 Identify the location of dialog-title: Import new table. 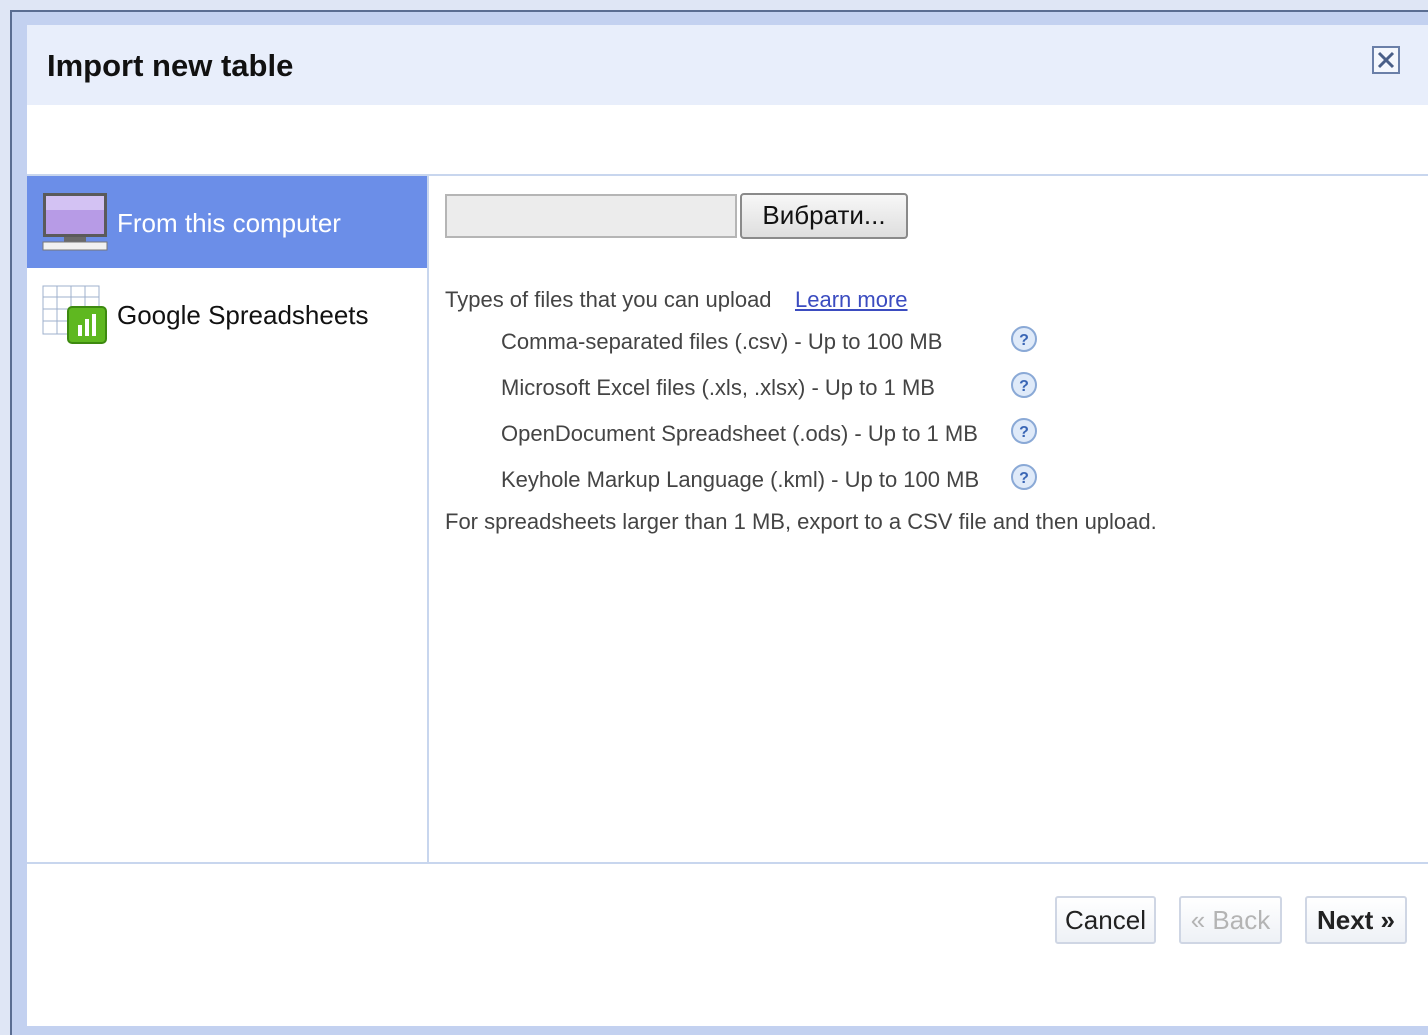
(170, 65).